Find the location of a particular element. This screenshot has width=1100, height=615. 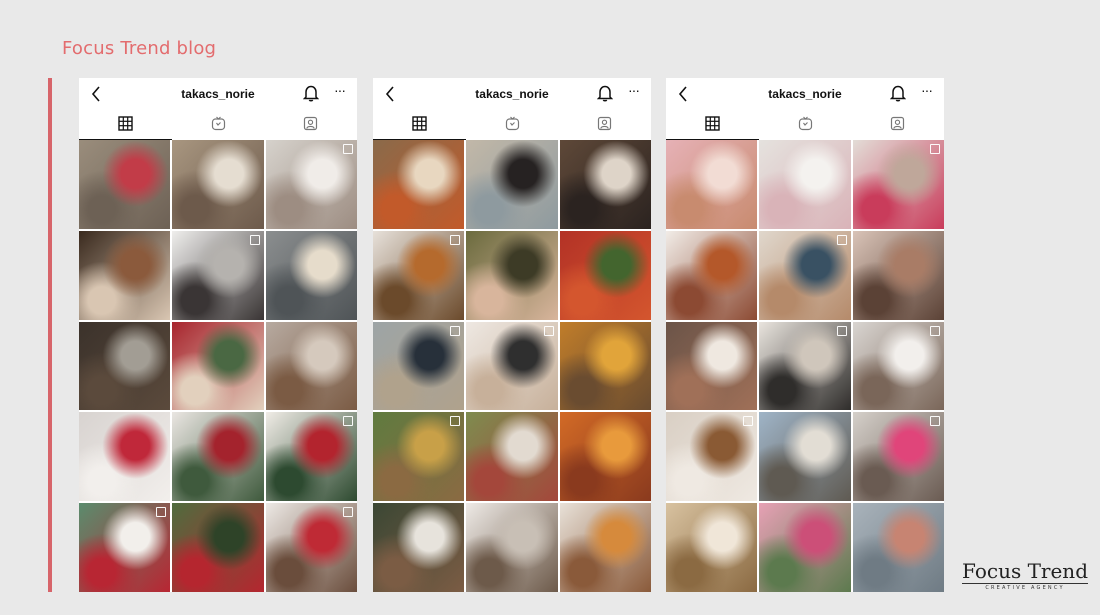

brand-logo: Focus Trend CREATIVE AGENCY is located at coordinates (1025, 575).